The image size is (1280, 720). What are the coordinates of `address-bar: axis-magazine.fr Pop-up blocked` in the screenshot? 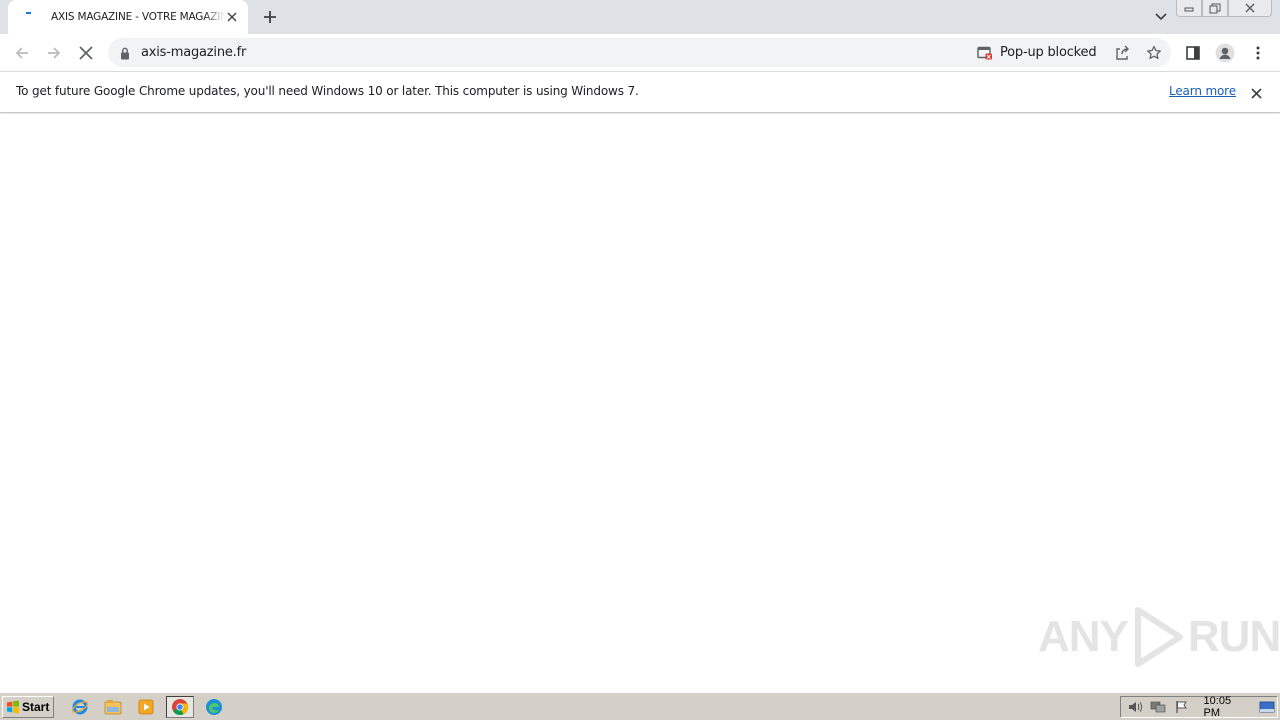 It's located at (639, 52).